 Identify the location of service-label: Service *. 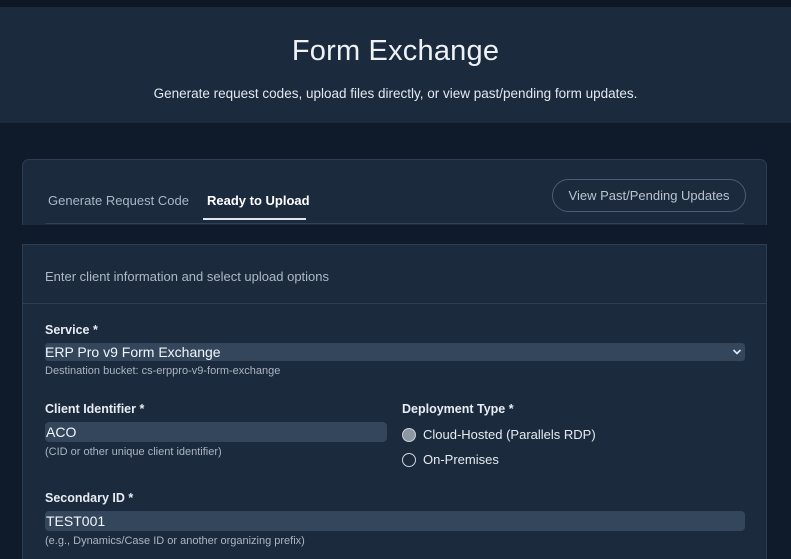
(71, 330).